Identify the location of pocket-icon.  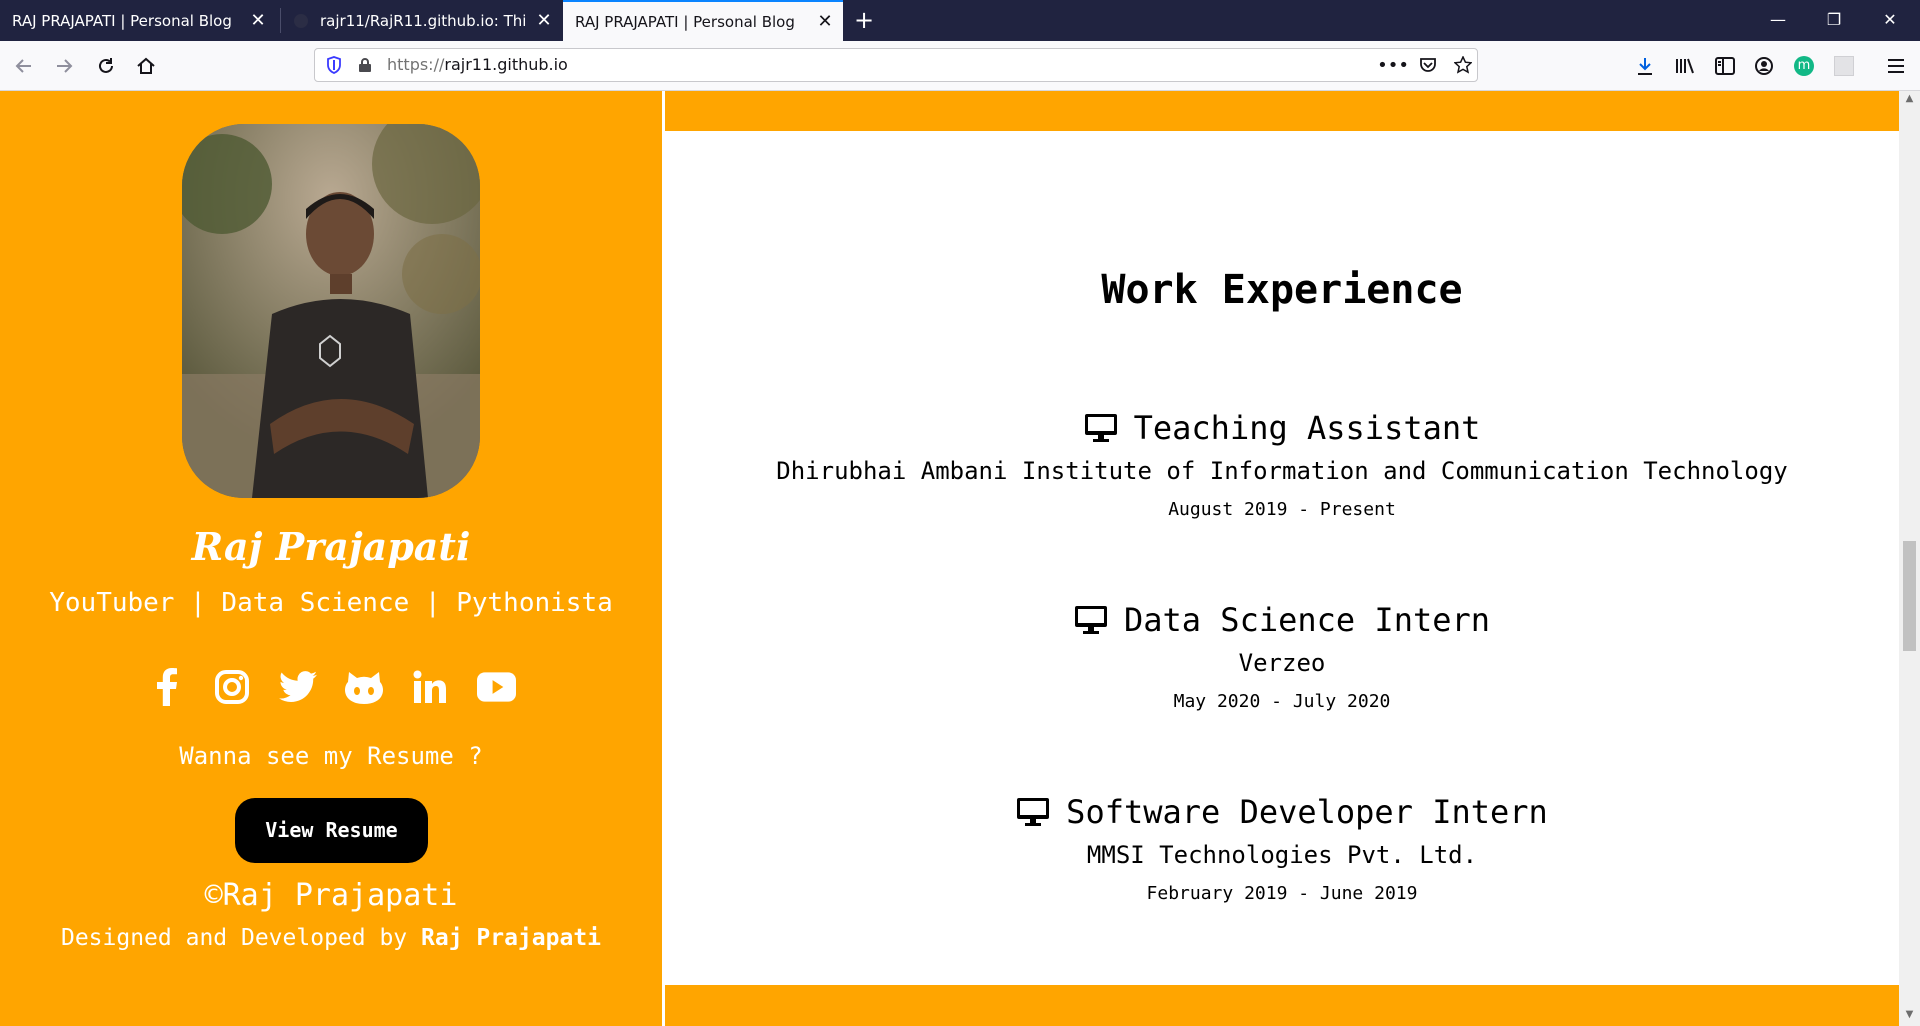
(1428, 65).